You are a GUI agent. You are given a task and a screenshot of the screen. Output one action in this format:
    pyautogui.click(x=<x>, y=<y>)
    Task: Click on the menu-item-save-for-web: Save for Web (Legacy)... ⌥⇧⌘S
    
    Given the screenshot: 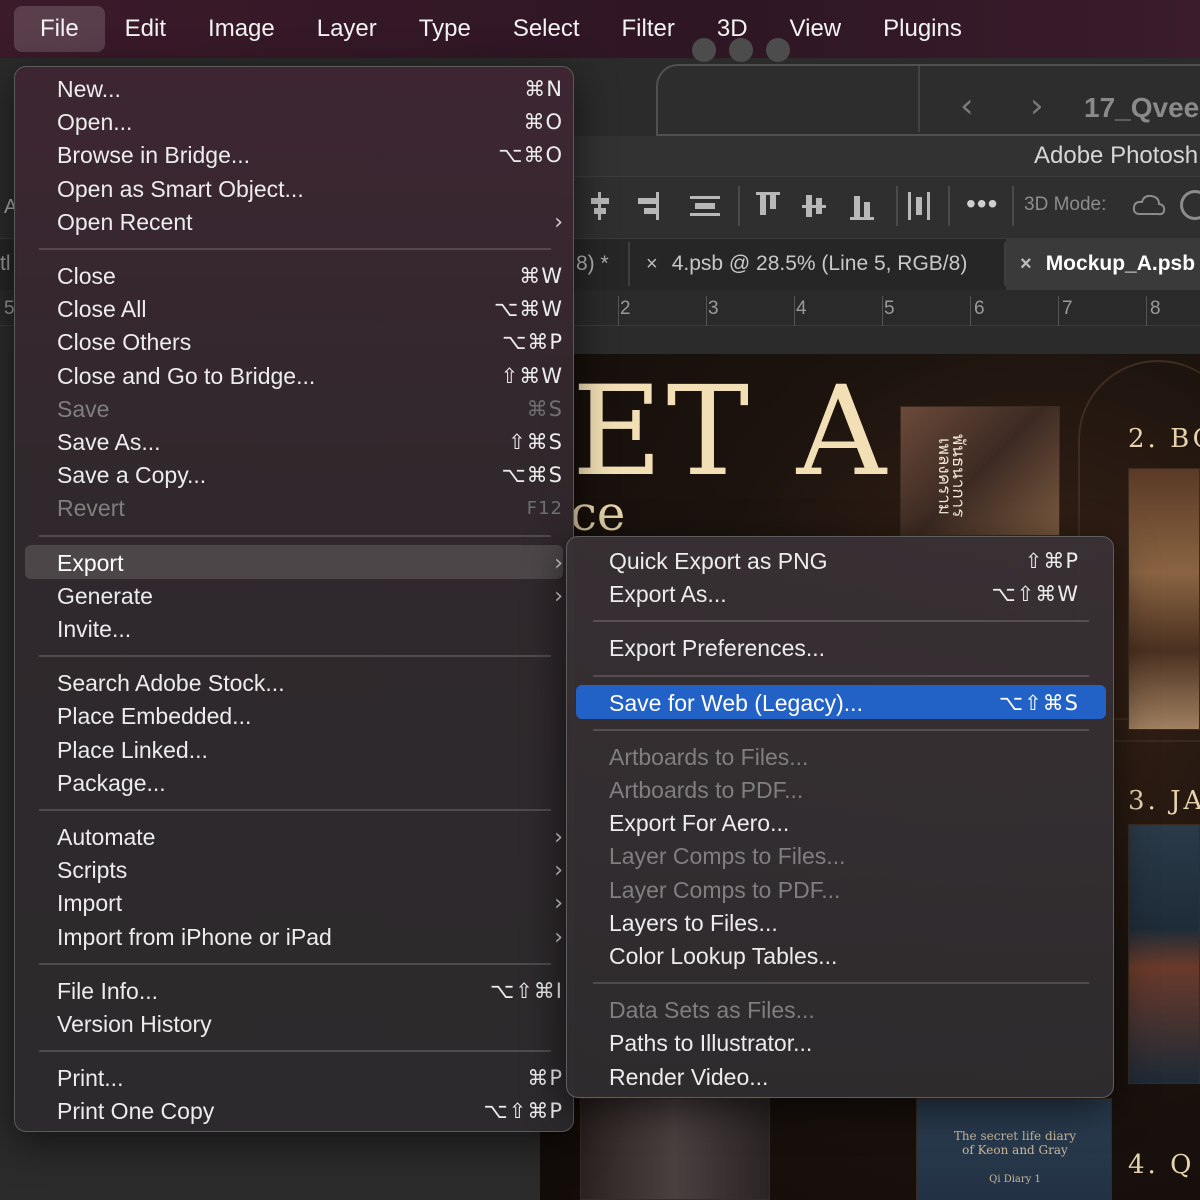 What is the action you would take?
    pyautogui.click(x=844, y=703)
    